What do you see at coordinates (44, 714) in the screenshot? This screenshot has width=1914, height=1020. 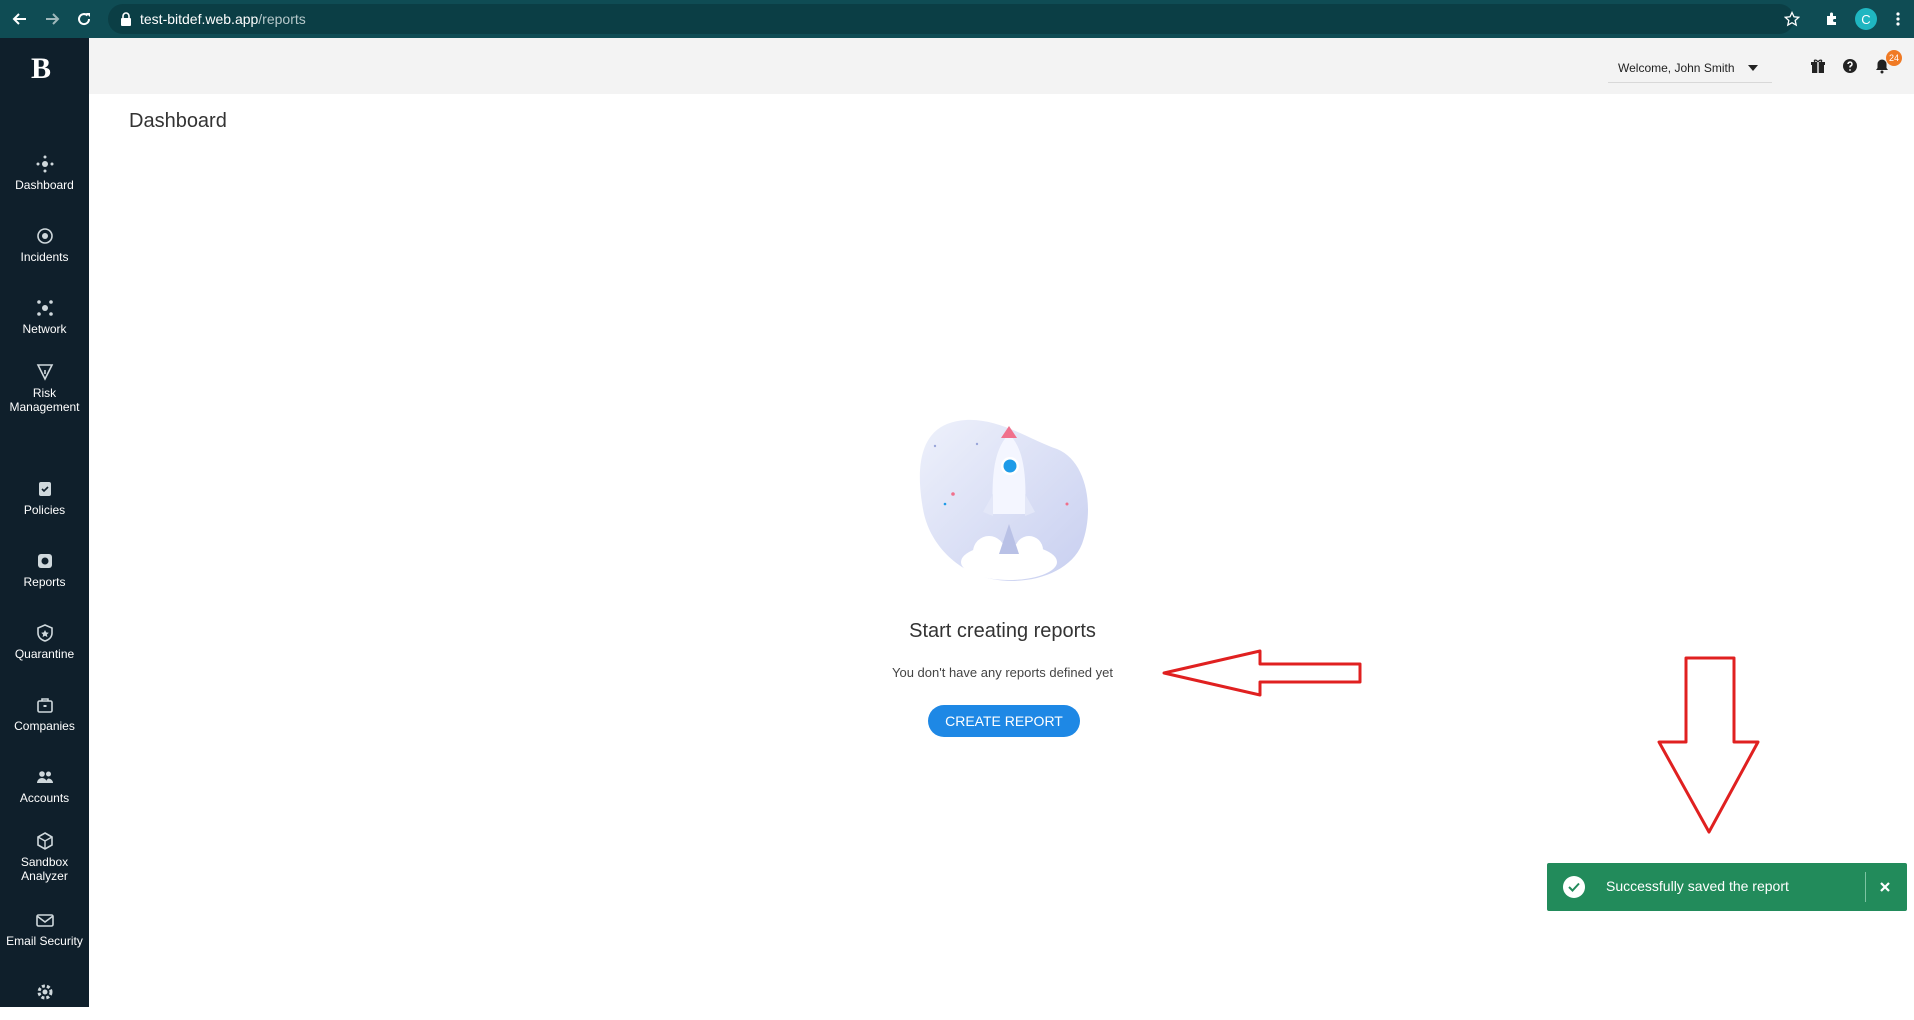 I see `sidebar-item-companies: Companies` at bounding box center [44, 714].